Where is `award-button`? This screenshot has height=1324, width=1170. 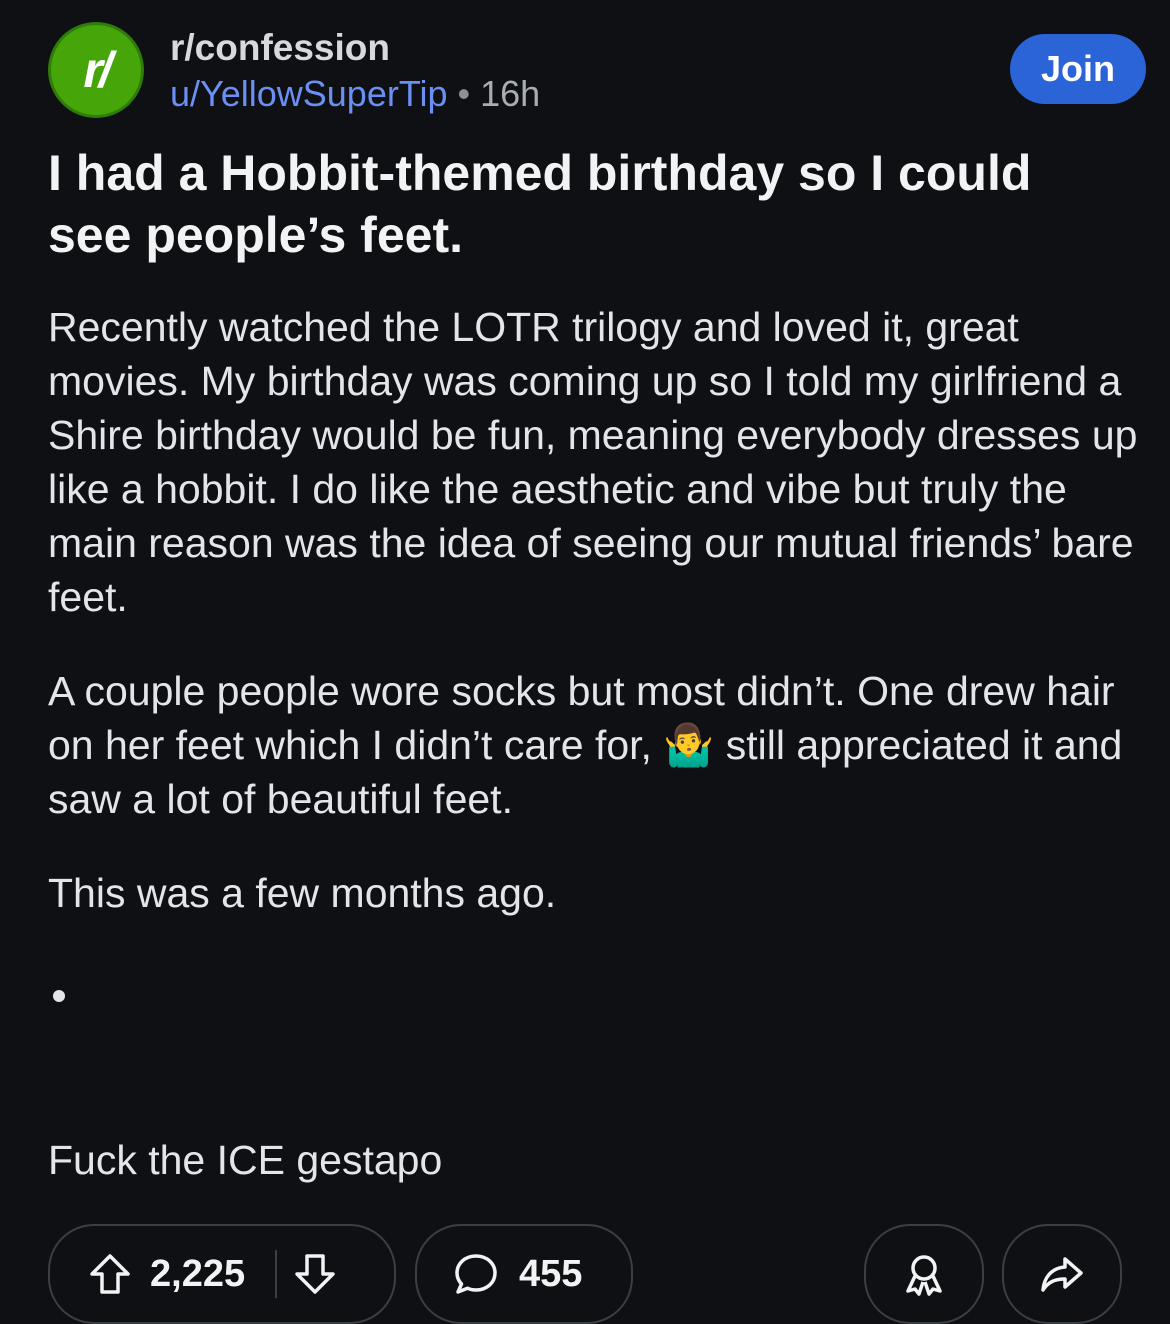 award-button is located at coordinates (924, 1274).